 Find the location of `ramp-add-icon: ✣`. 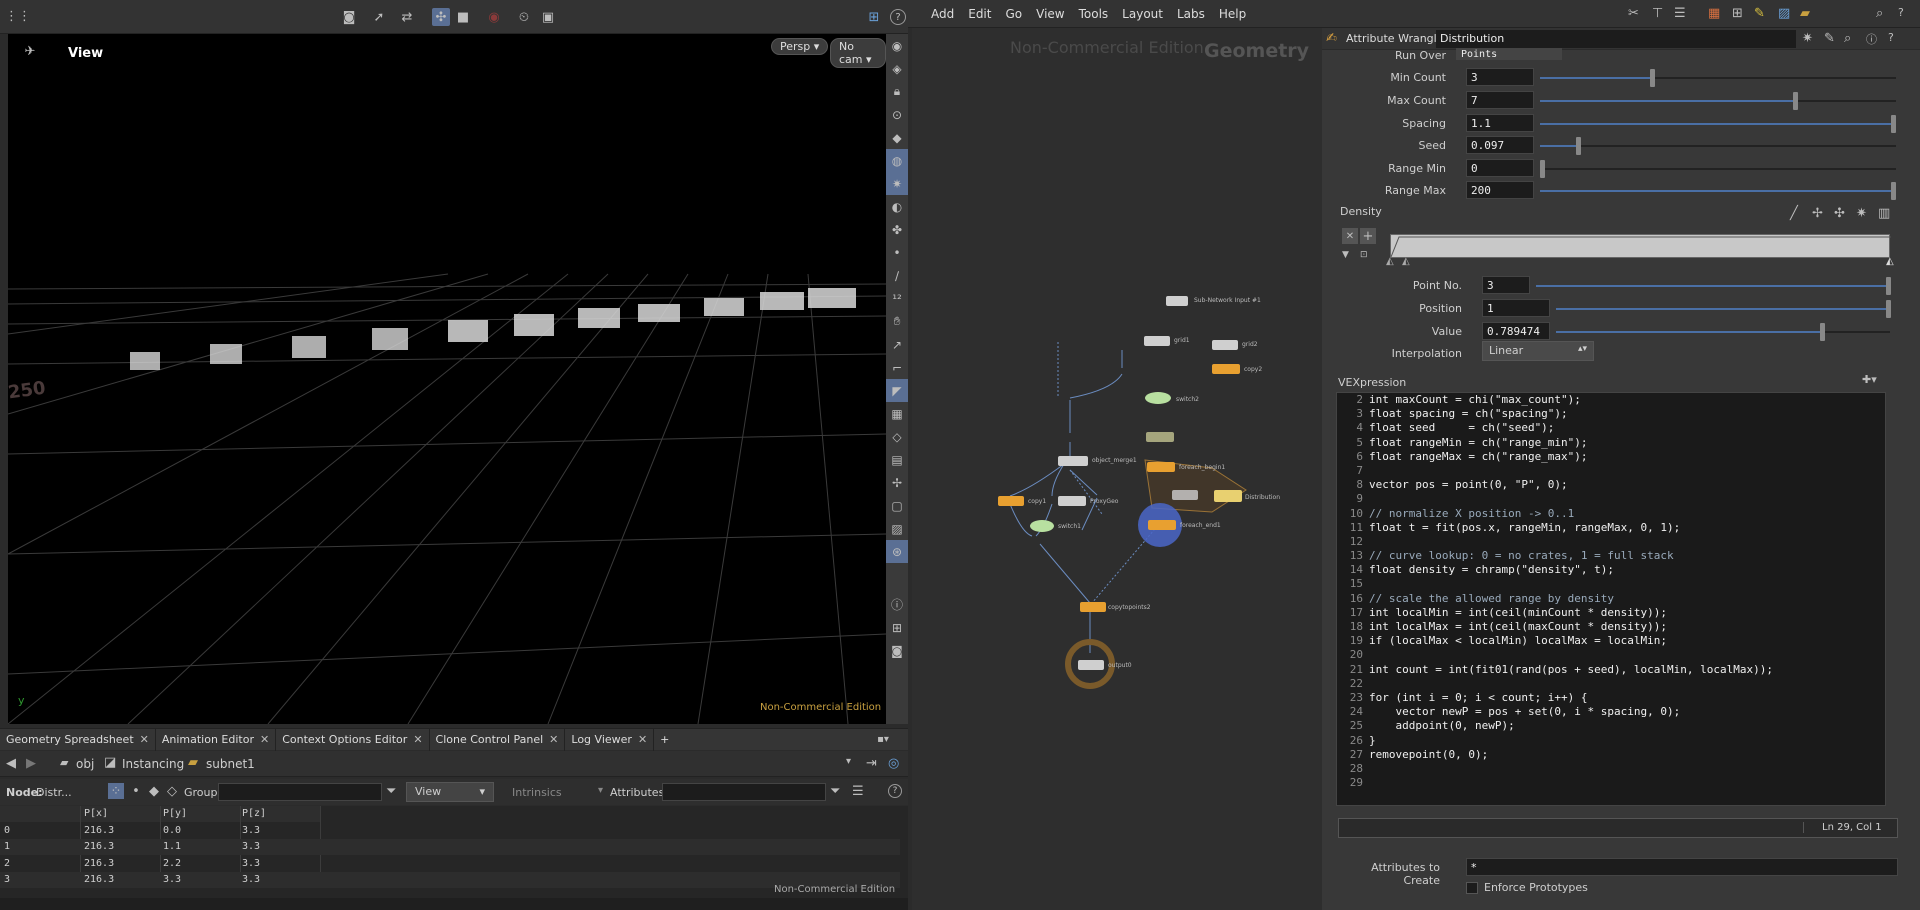

ramp-add-icon: ✣ is located at coordinates (1839, 213).